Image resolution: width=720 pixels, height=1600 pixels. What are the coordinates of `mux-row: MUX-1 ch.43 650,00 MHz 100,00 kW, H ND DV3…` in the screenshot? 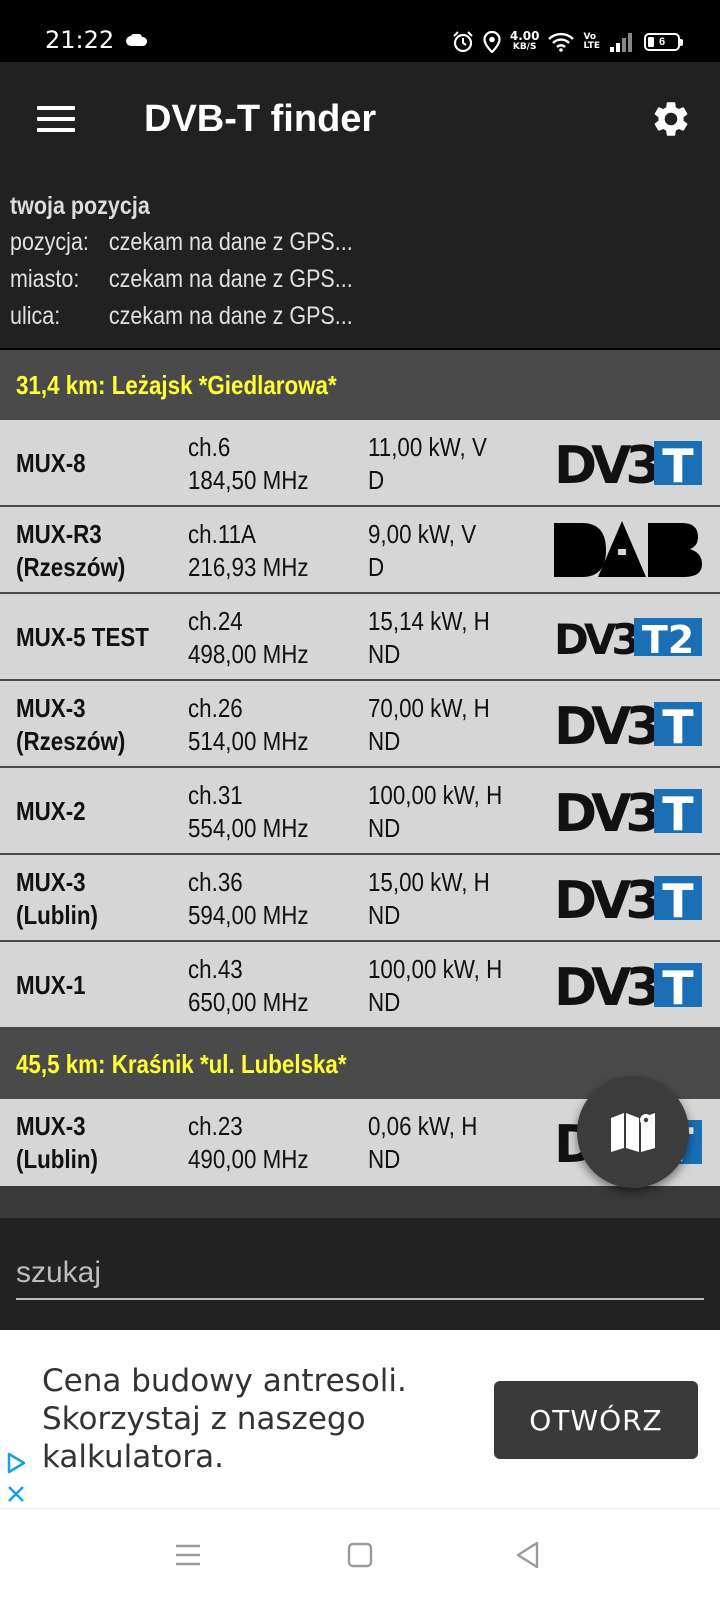 It's located at (360, 985).